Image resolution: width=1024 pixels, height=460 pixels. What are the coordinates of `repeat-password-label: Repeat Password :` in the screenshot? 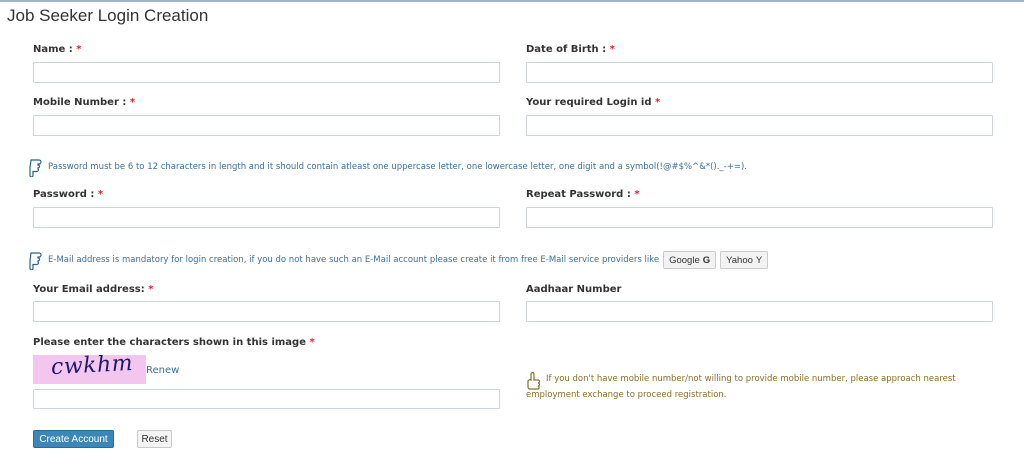 It's located at (578, 194).